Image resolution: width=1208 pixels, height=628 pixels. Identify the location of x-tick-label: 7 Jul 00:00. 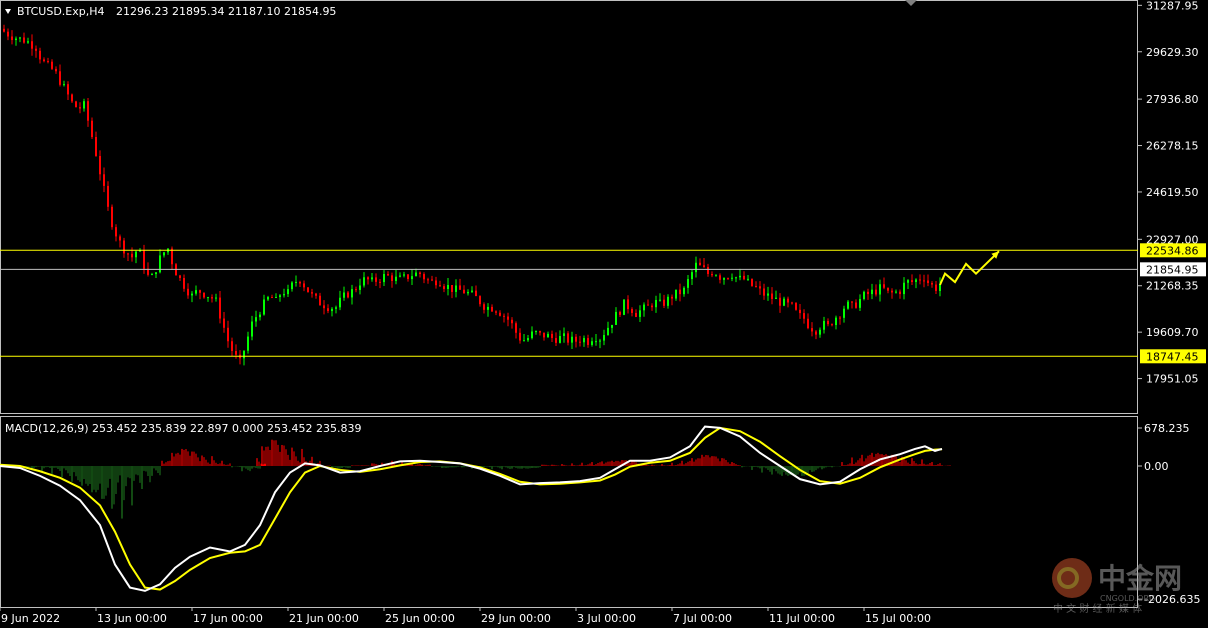
(702, 618).